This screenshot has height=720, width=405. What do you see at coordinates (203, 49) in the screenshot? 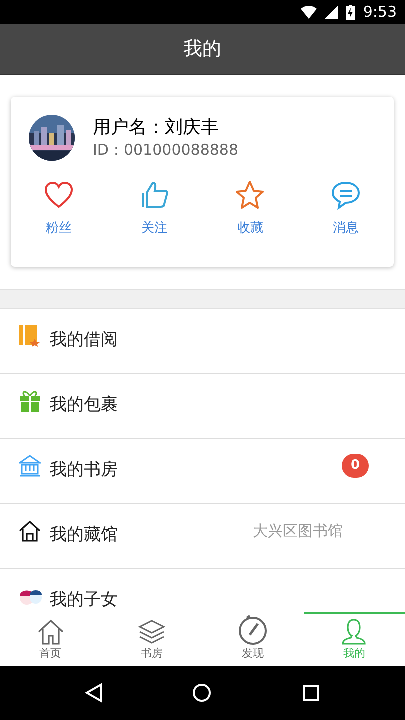
I see `page-title: 我的` at bounding box center [203, 49].